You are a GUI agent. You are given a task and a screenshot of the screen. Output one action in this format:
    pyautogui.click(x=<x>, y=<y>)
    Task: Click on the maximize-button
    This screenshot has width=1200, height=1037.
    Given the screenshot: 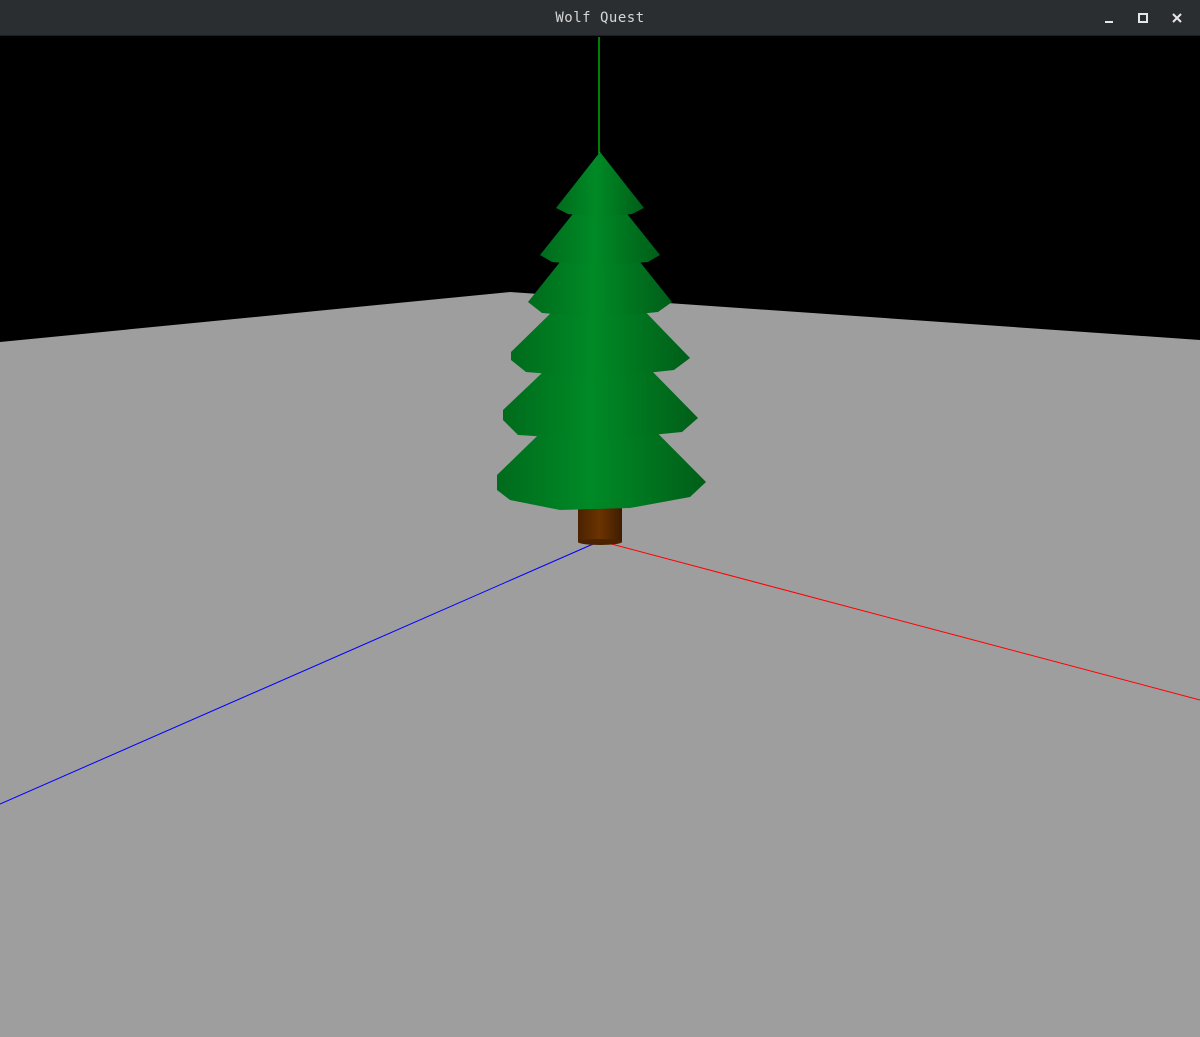 What is the action you would take?
    pyautogui.click(x=1143, y=18)
    